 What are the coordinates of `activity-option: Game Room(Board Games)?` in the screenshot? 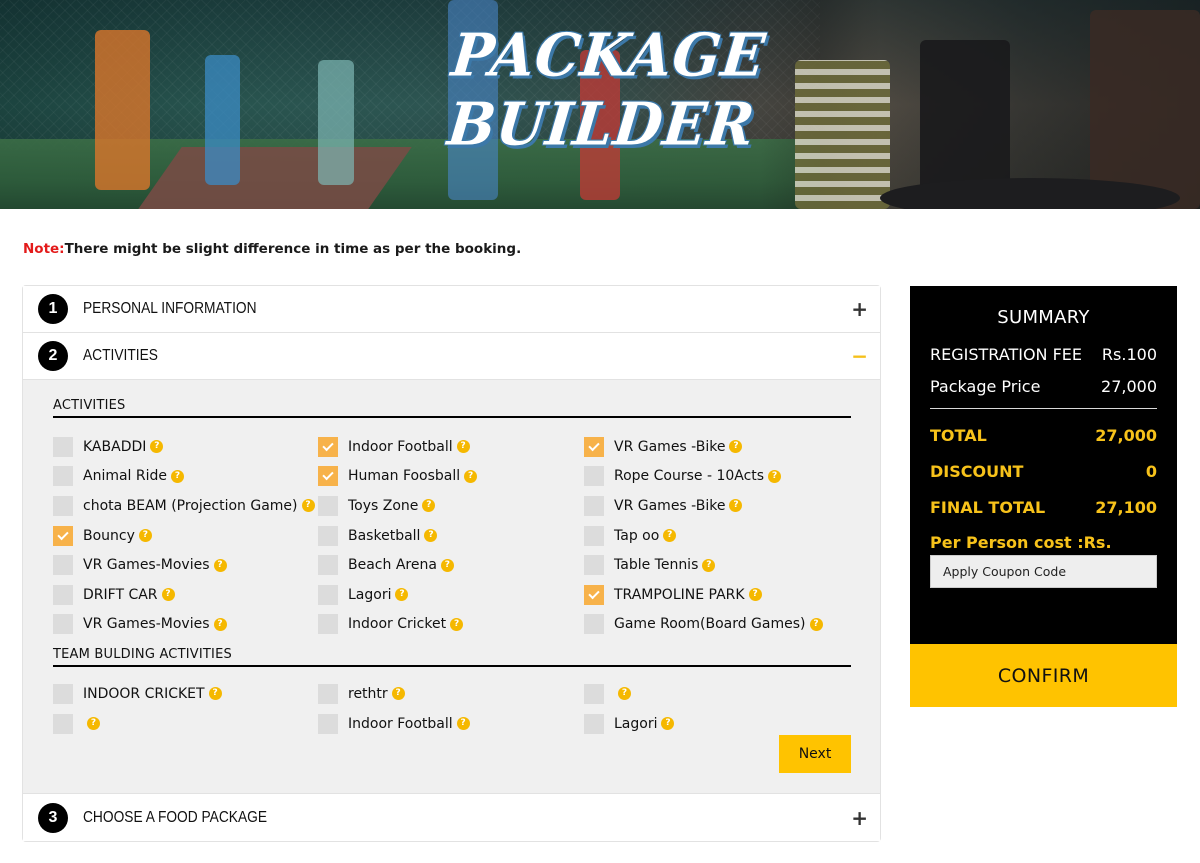 It's located at (717, 625).